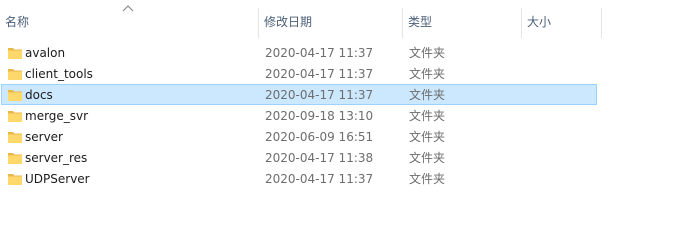  I want to click on file-name: UDPServer, so click(57, 179).